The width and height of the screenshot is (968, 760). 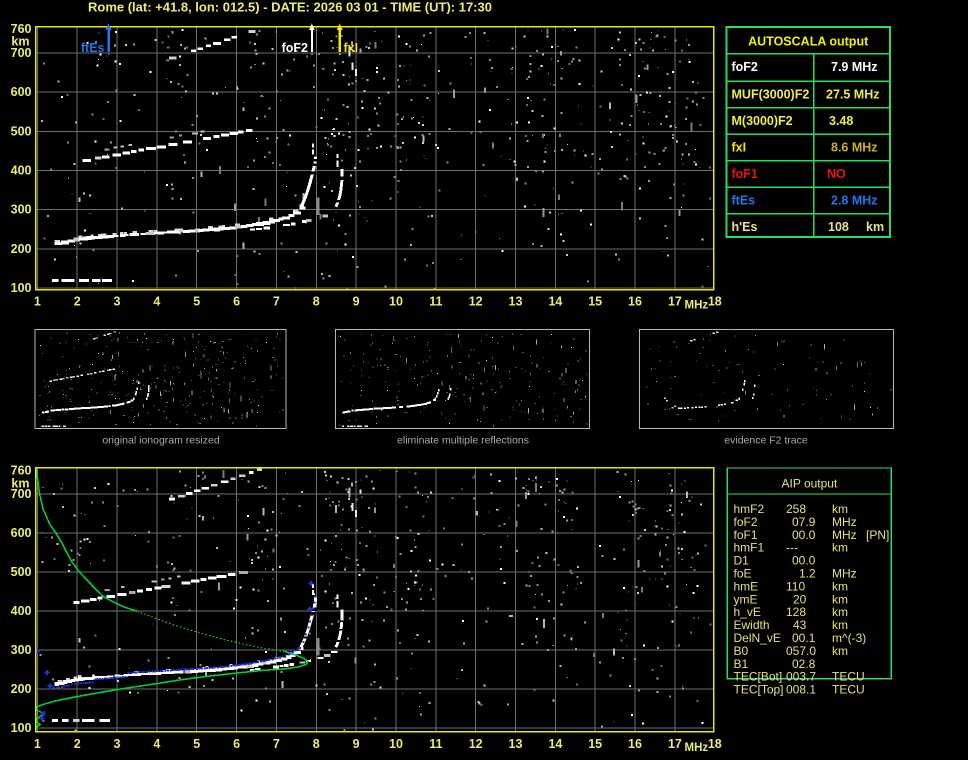 I want to click on svg-text: 110, so click(x=795, y=586).